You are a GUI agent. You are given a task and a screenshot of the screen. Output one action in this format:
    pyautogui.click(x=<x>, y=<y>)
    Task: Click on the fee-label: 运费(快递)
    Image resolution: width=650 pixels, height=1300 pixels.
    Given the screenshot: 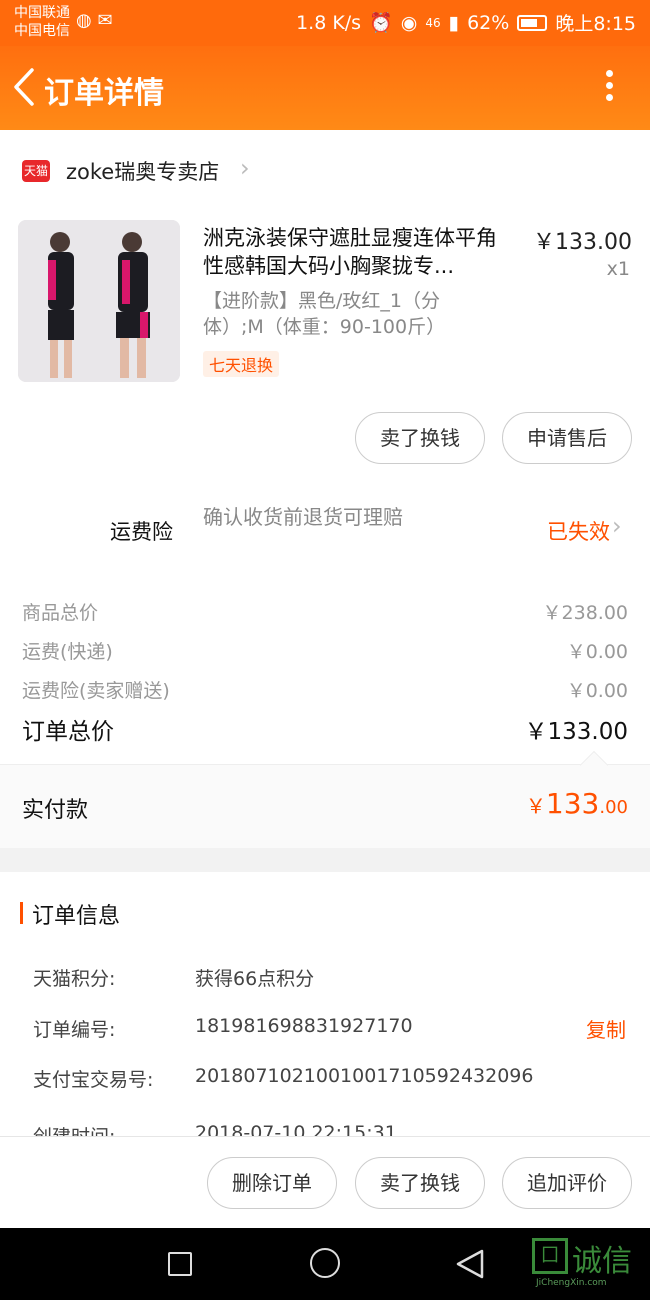 What is the action you would take?
    pyautogui.click(x=67, y=652)
    